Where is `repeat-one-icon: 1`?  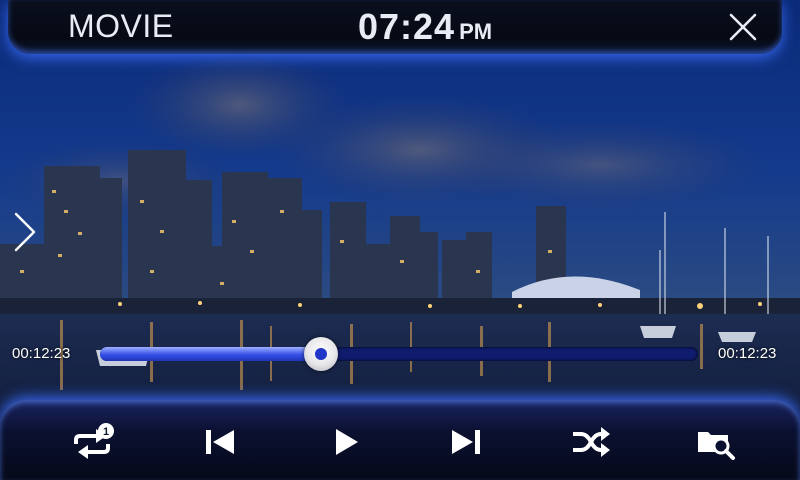 repeat-one-icon: 1 is located at coordinates (94, 441).